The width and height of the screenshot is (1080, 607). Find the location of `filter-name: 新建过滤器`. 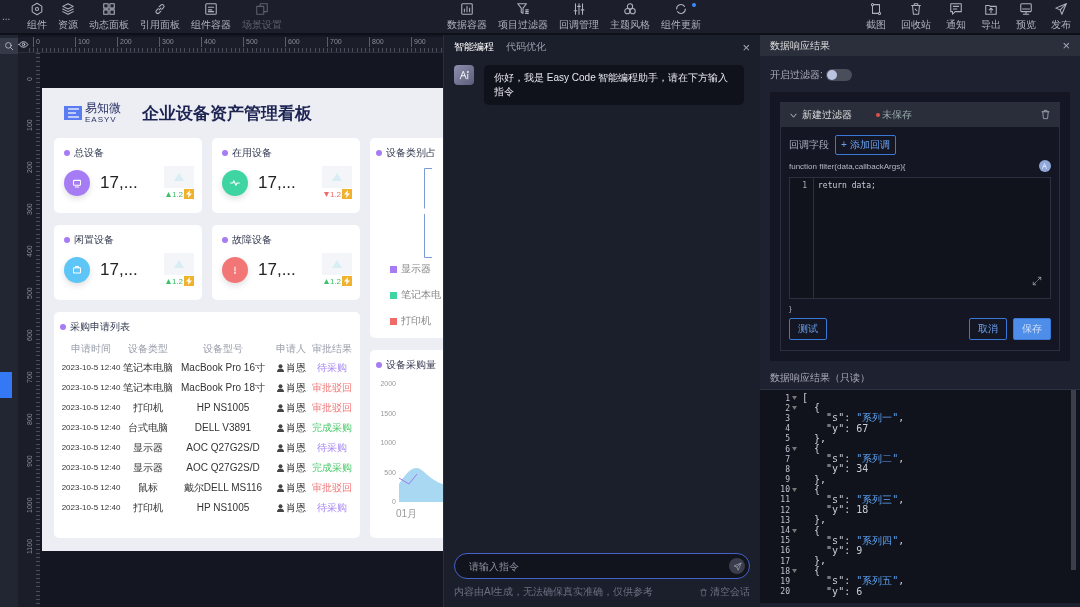

filter-name: 新建过滤器 is located at coordinates (827, 115).